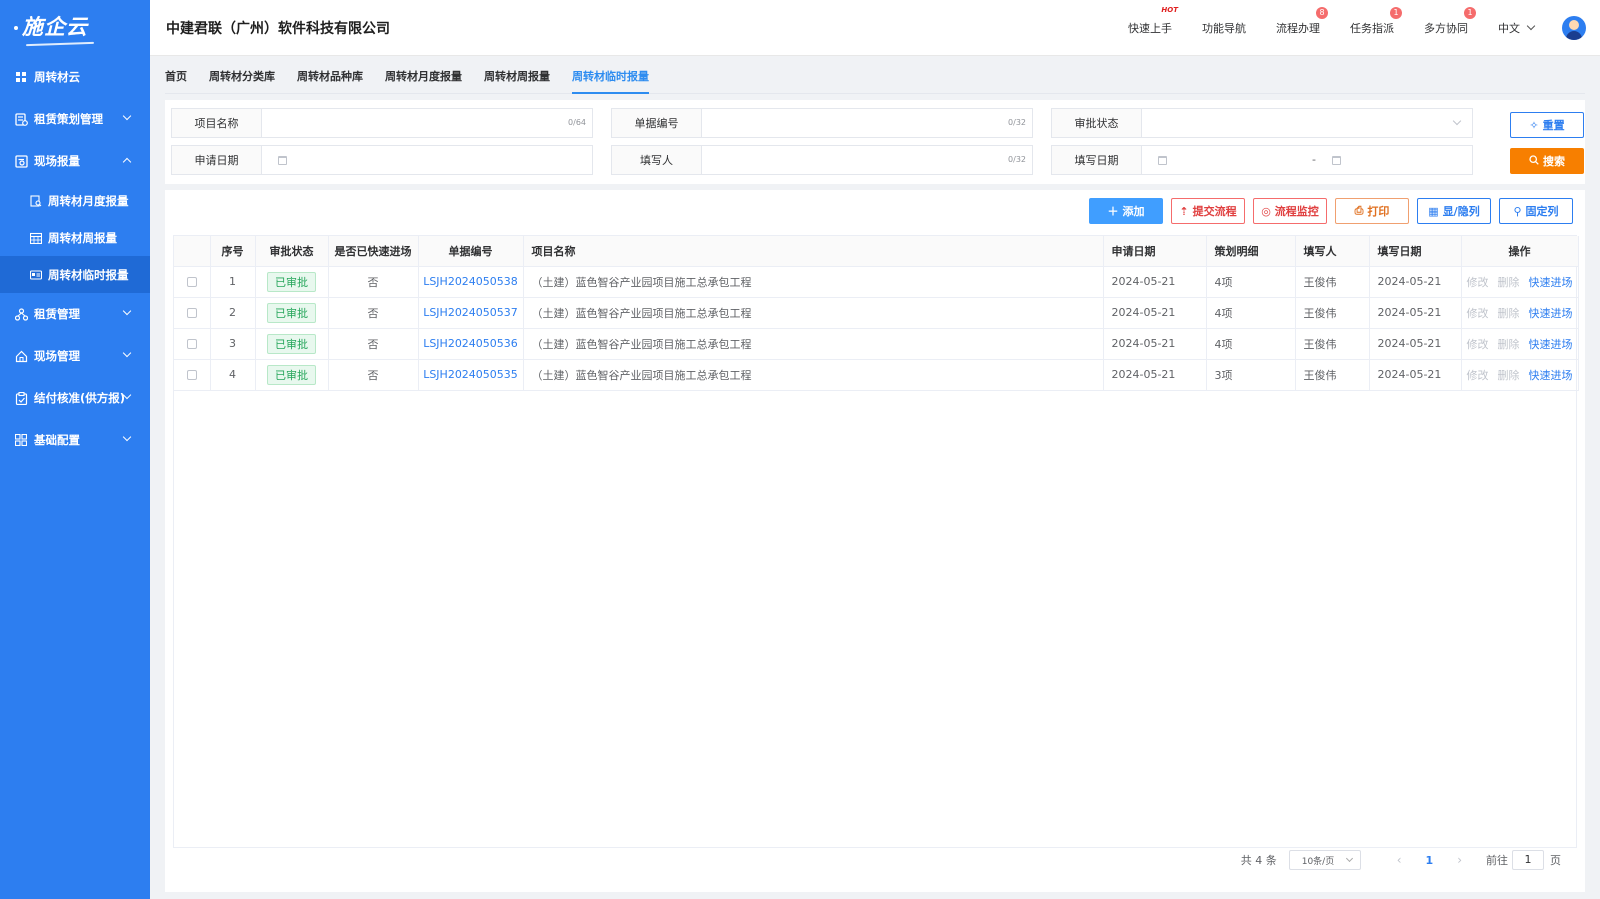 The height and width of the screenshot is (899, 1600). I want to click on cell-status: 已审批, so click(292, 282).